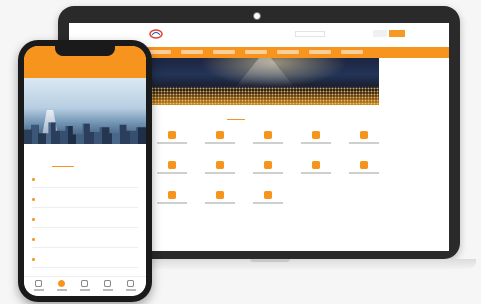 The width and height of the screenshot is (481, 304). I want to click on profile-icon, so click(130, 283).